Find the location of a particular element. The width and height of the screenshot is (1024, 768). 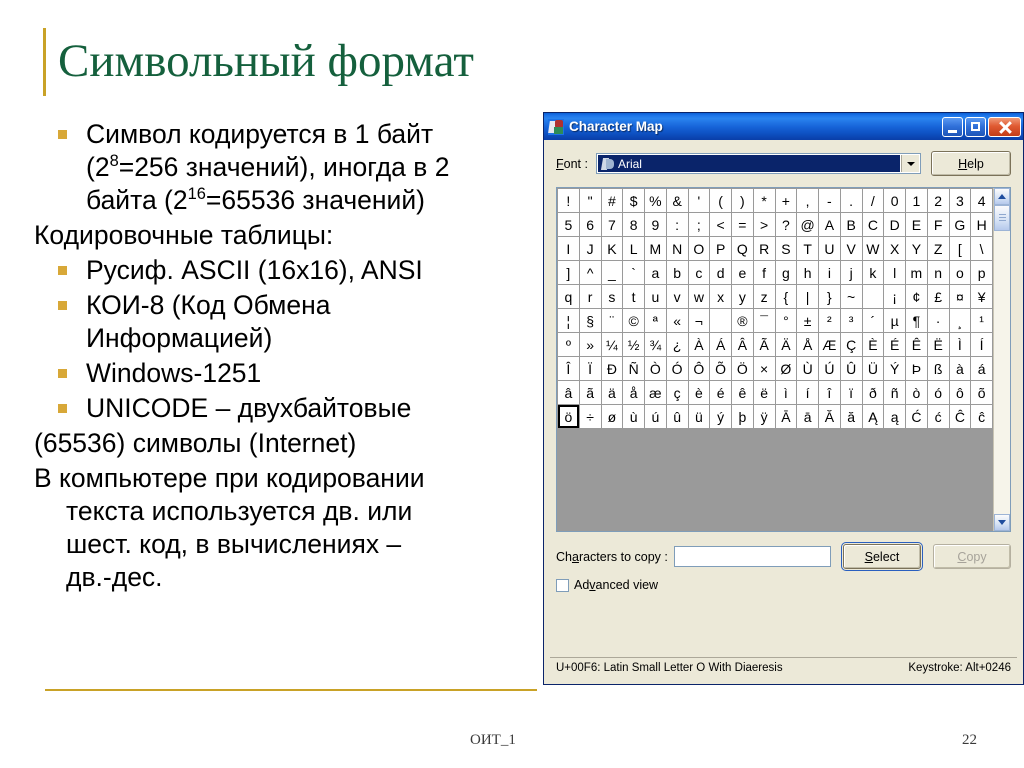

character-cell: { is located at coordinates (786, 296).